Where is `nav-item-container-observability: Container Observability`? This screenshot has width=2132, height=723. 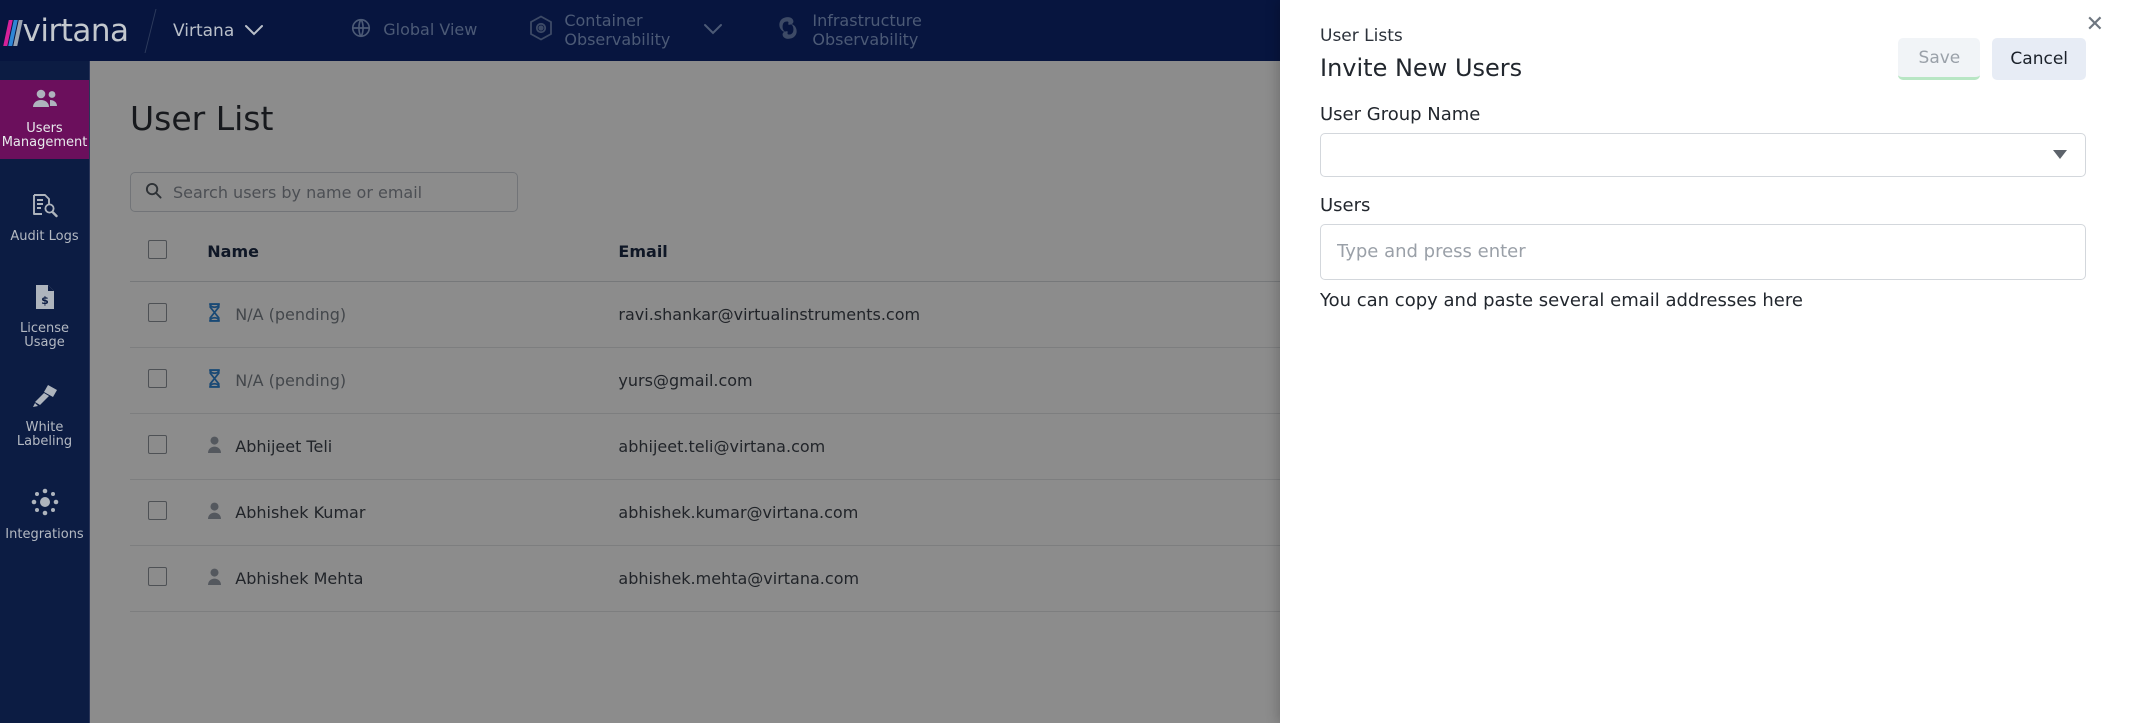
nav-item-container-observability: Container Observability is located at coordinates (626, 30).